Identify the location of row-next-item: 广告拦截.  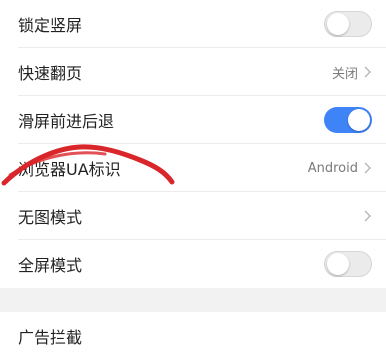
(193, 336).